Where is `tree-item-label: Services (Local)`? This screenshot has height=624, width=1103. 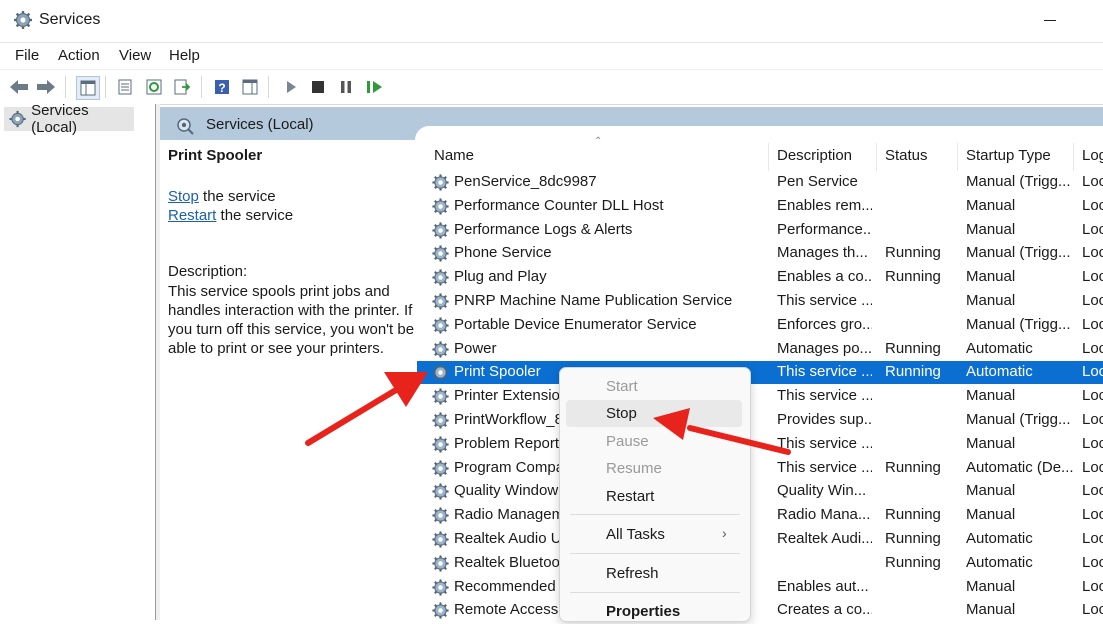 tree-item-label: Services (Local) is located at coordinates (60, 119).